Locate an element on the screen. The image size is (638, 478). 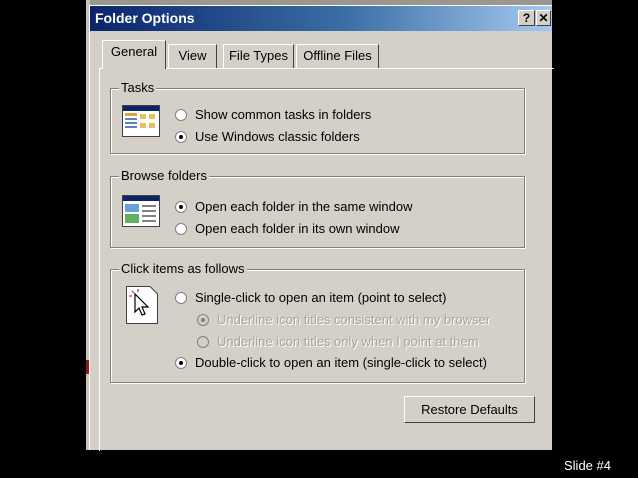
restore-defaults-button: Restore Defaults is located at coordinates (469, 409).